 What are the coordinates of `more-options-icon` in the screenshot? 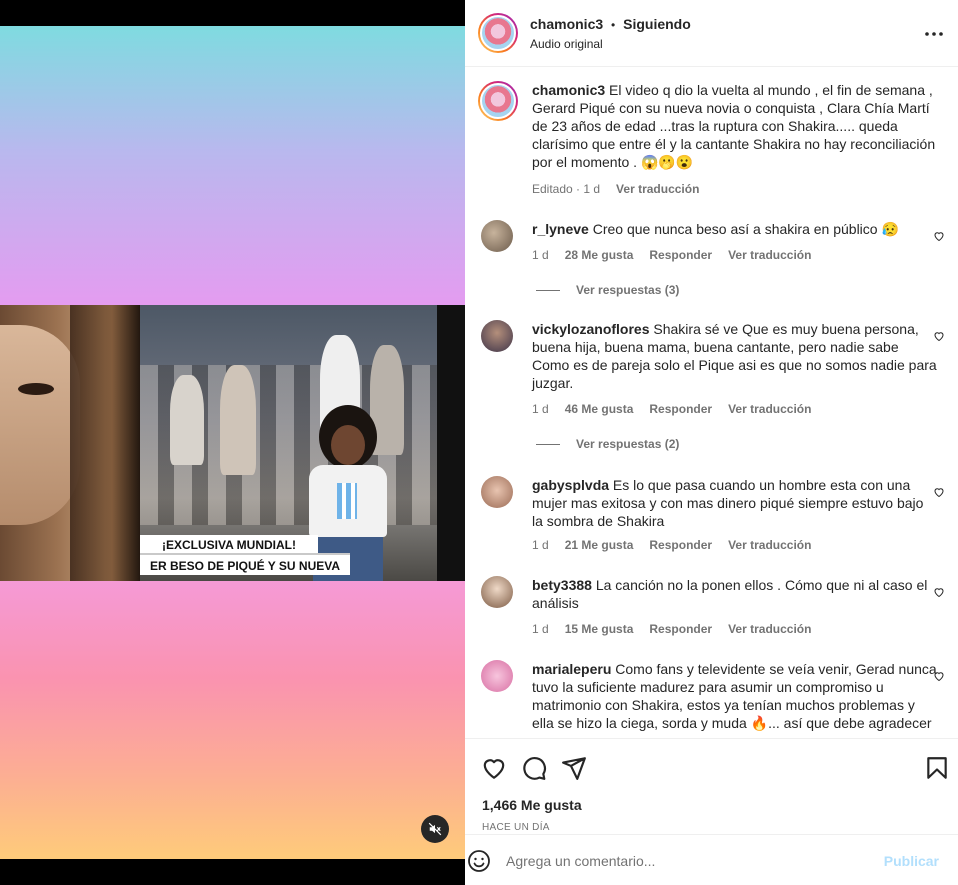 It's located at (934, 34).